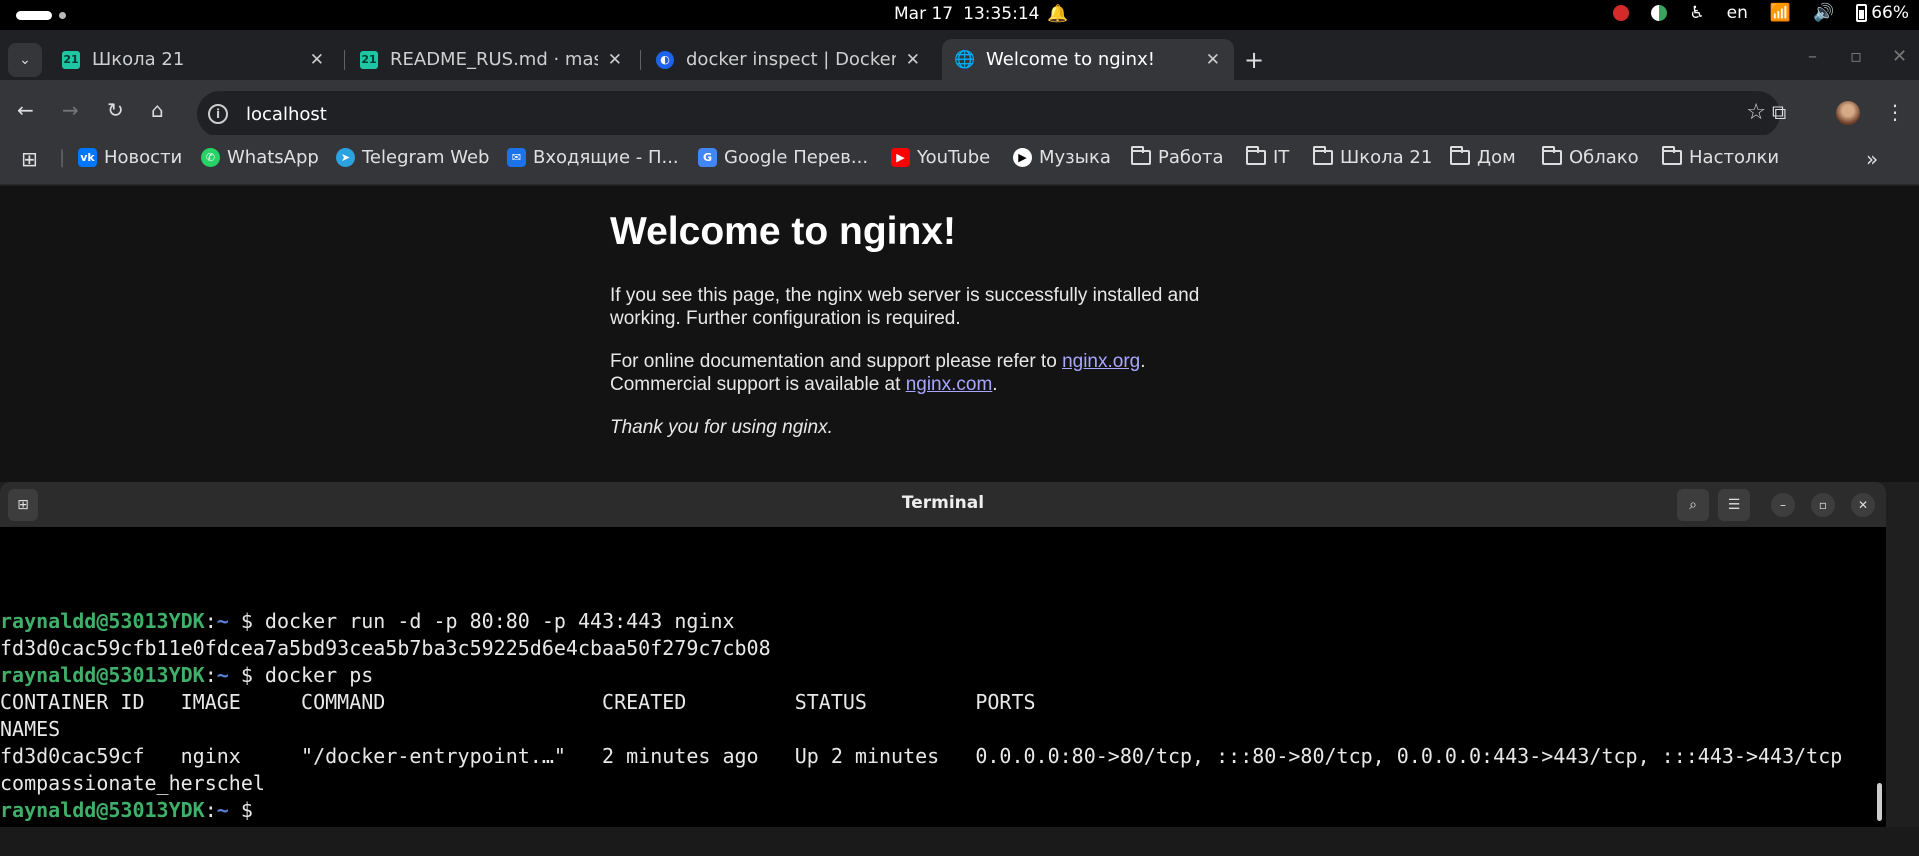 The width and height of the screenshot is (1919, 856). I want to click on keyboard-language: en, so click(1737, 13).